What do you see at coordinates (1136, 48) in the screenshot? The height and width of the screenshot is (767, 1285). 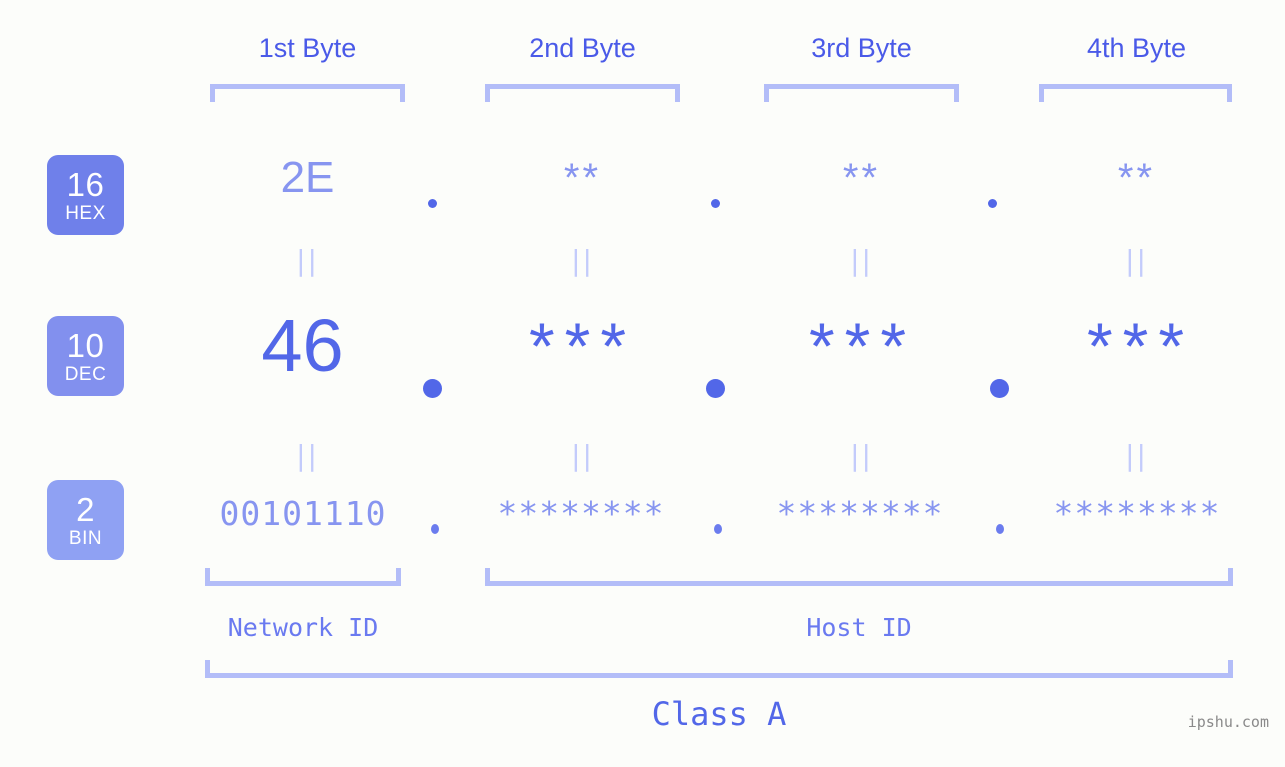 I see `byte-header-4: 4th Byte` at bounding box center [1136, 48].